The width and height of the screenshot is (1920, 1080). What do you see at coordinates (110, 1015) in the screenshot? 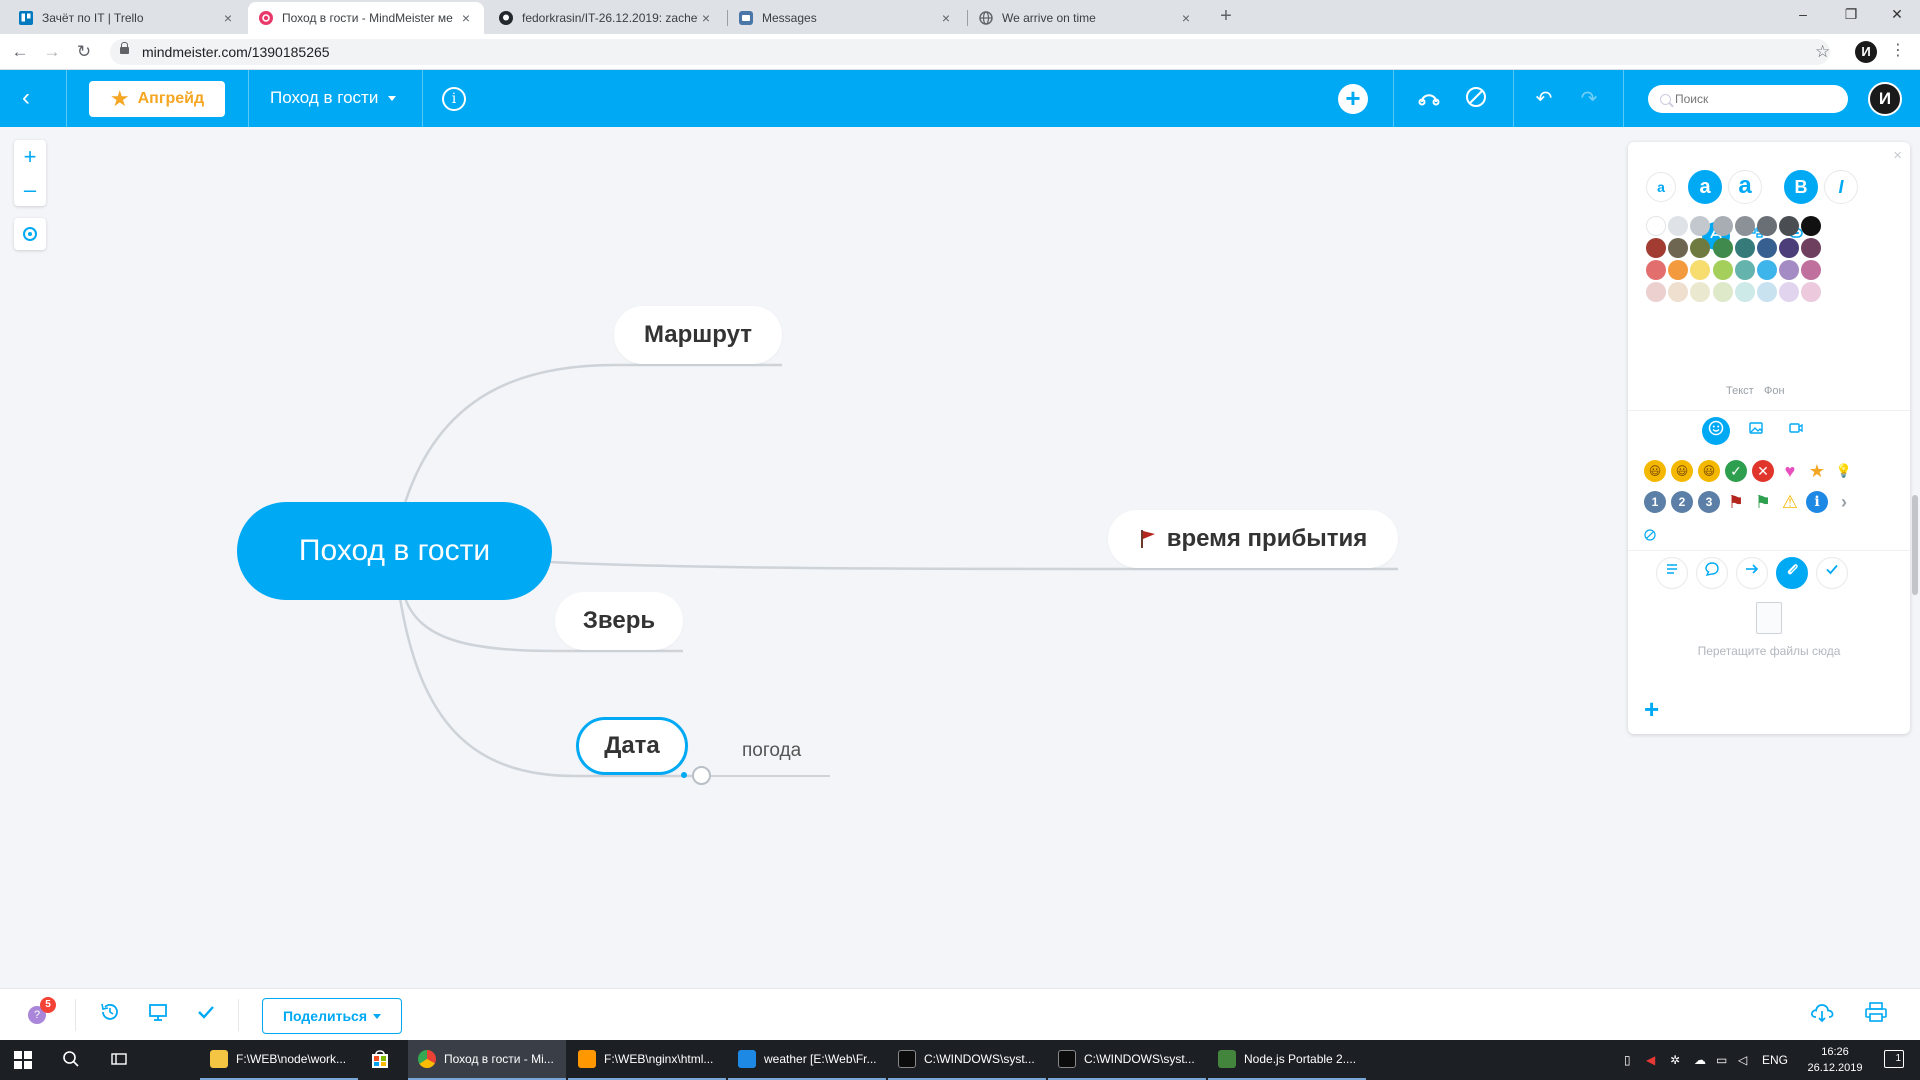
I see `history-icon` at bounding box center [110, 1015].